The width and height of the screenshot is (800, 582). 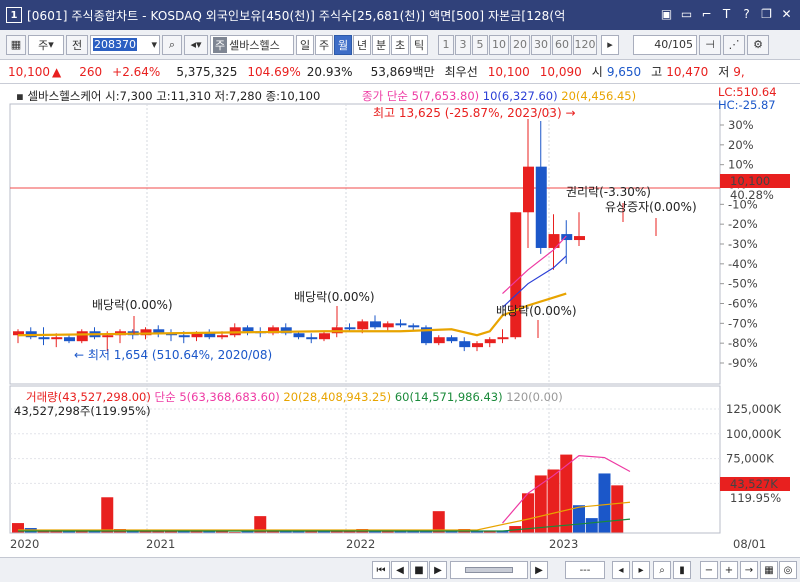 What do you see at coordinates (381, 44) in the screenshot?
I see `period-tab-4: 분` at bounding box center [381, 44].